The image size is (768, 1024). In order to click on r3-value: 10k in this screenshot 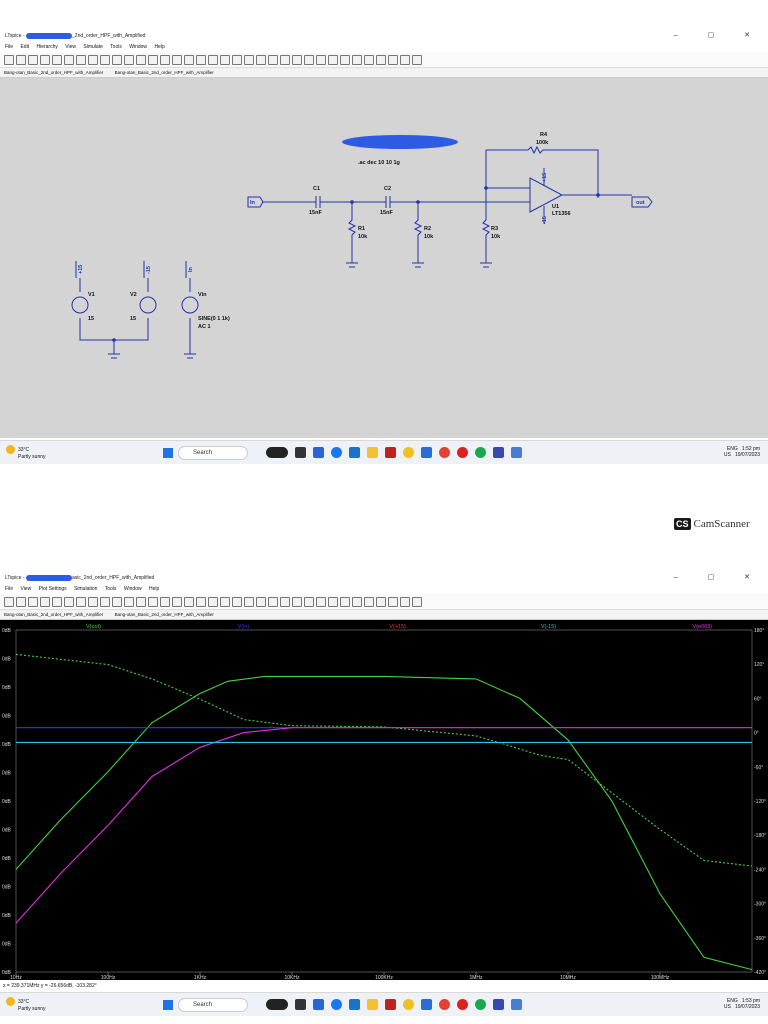, I will do `click(496, 237)`.